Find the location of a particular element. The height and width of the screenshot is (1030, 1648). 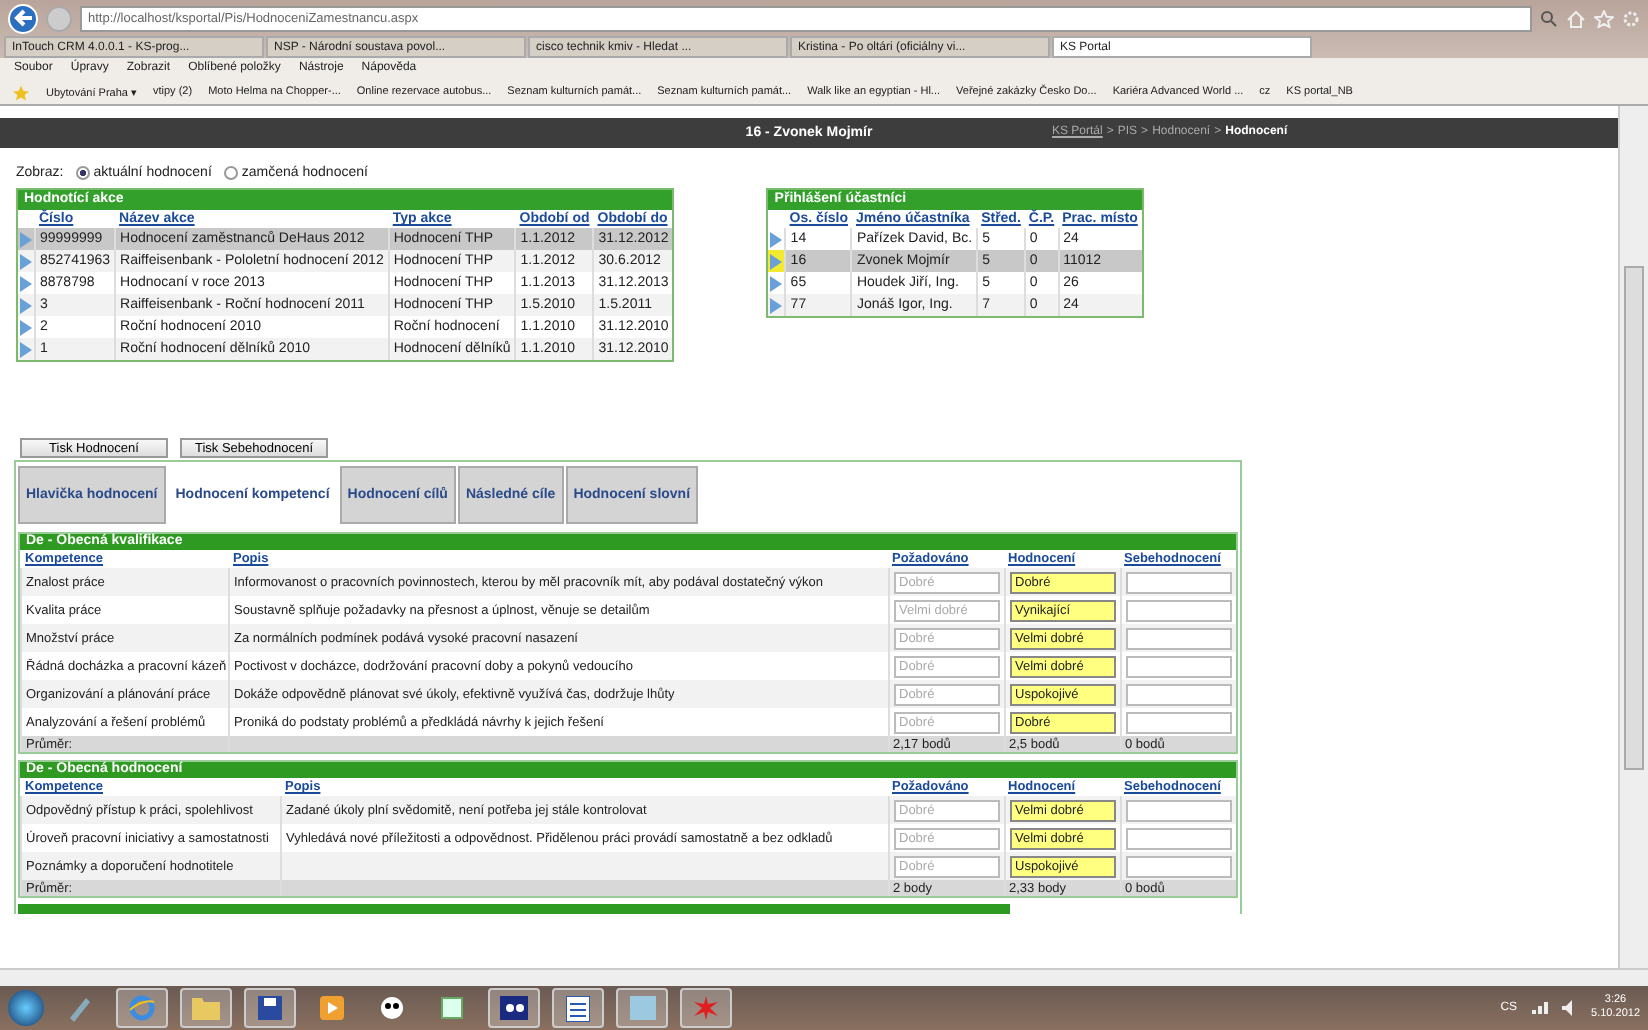

vertical-scrollbar is located at coordinates (1633, 537).